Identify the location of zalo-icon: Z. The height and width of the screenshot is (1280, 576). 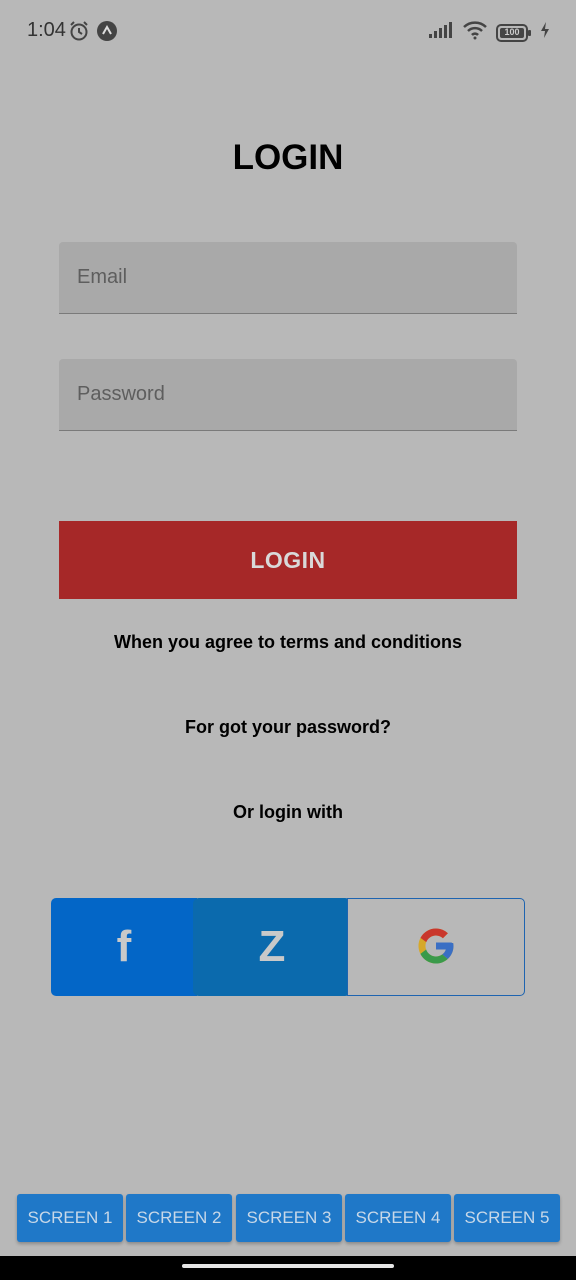
(272, 946).